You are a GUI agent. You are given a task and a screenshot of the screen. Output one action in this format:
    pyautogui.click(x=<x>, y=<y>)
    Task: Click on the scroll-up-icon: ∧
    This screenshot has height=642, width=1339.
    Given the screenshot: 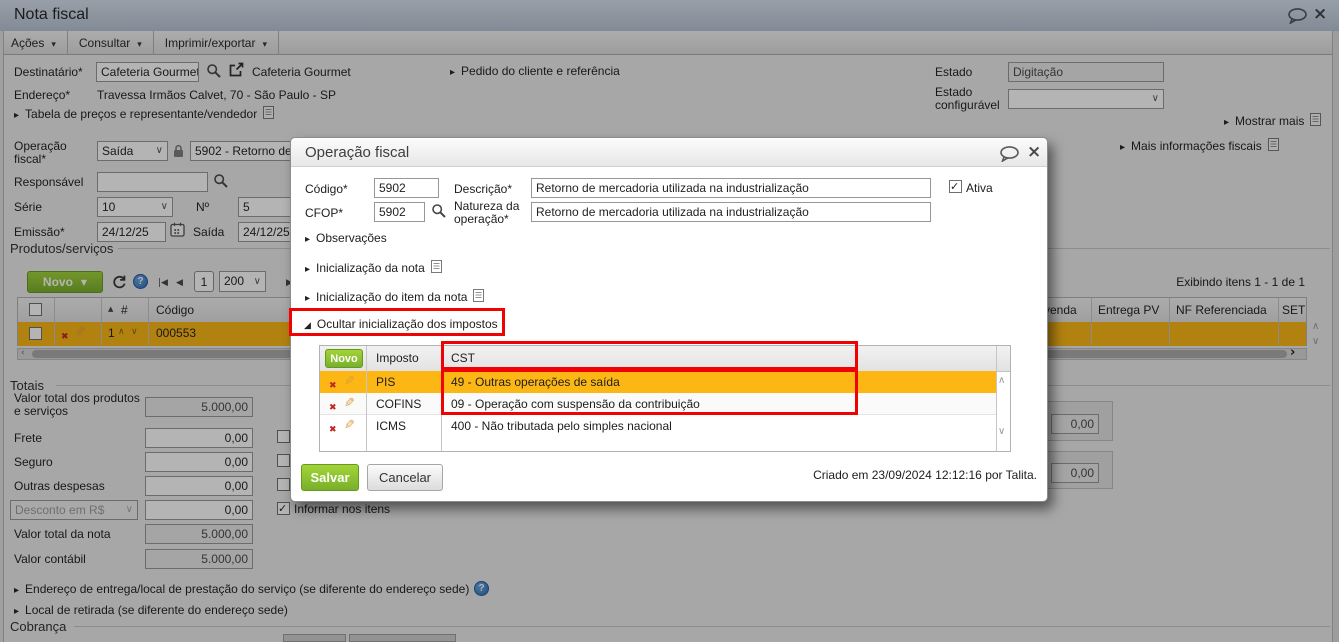 What is the action you would take?
    pyautogui.click(x=1001, y=381)
    